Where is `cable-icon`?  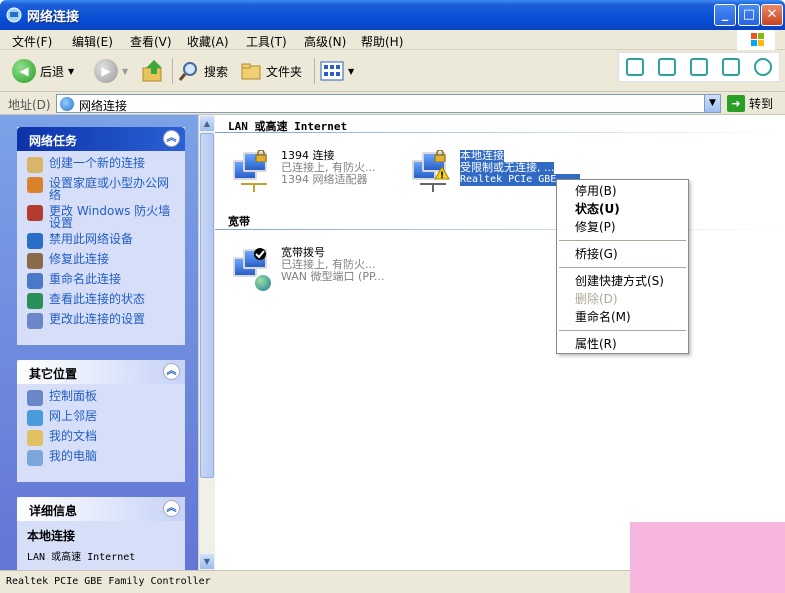 cable-icon is located at coordinates (254, 187).